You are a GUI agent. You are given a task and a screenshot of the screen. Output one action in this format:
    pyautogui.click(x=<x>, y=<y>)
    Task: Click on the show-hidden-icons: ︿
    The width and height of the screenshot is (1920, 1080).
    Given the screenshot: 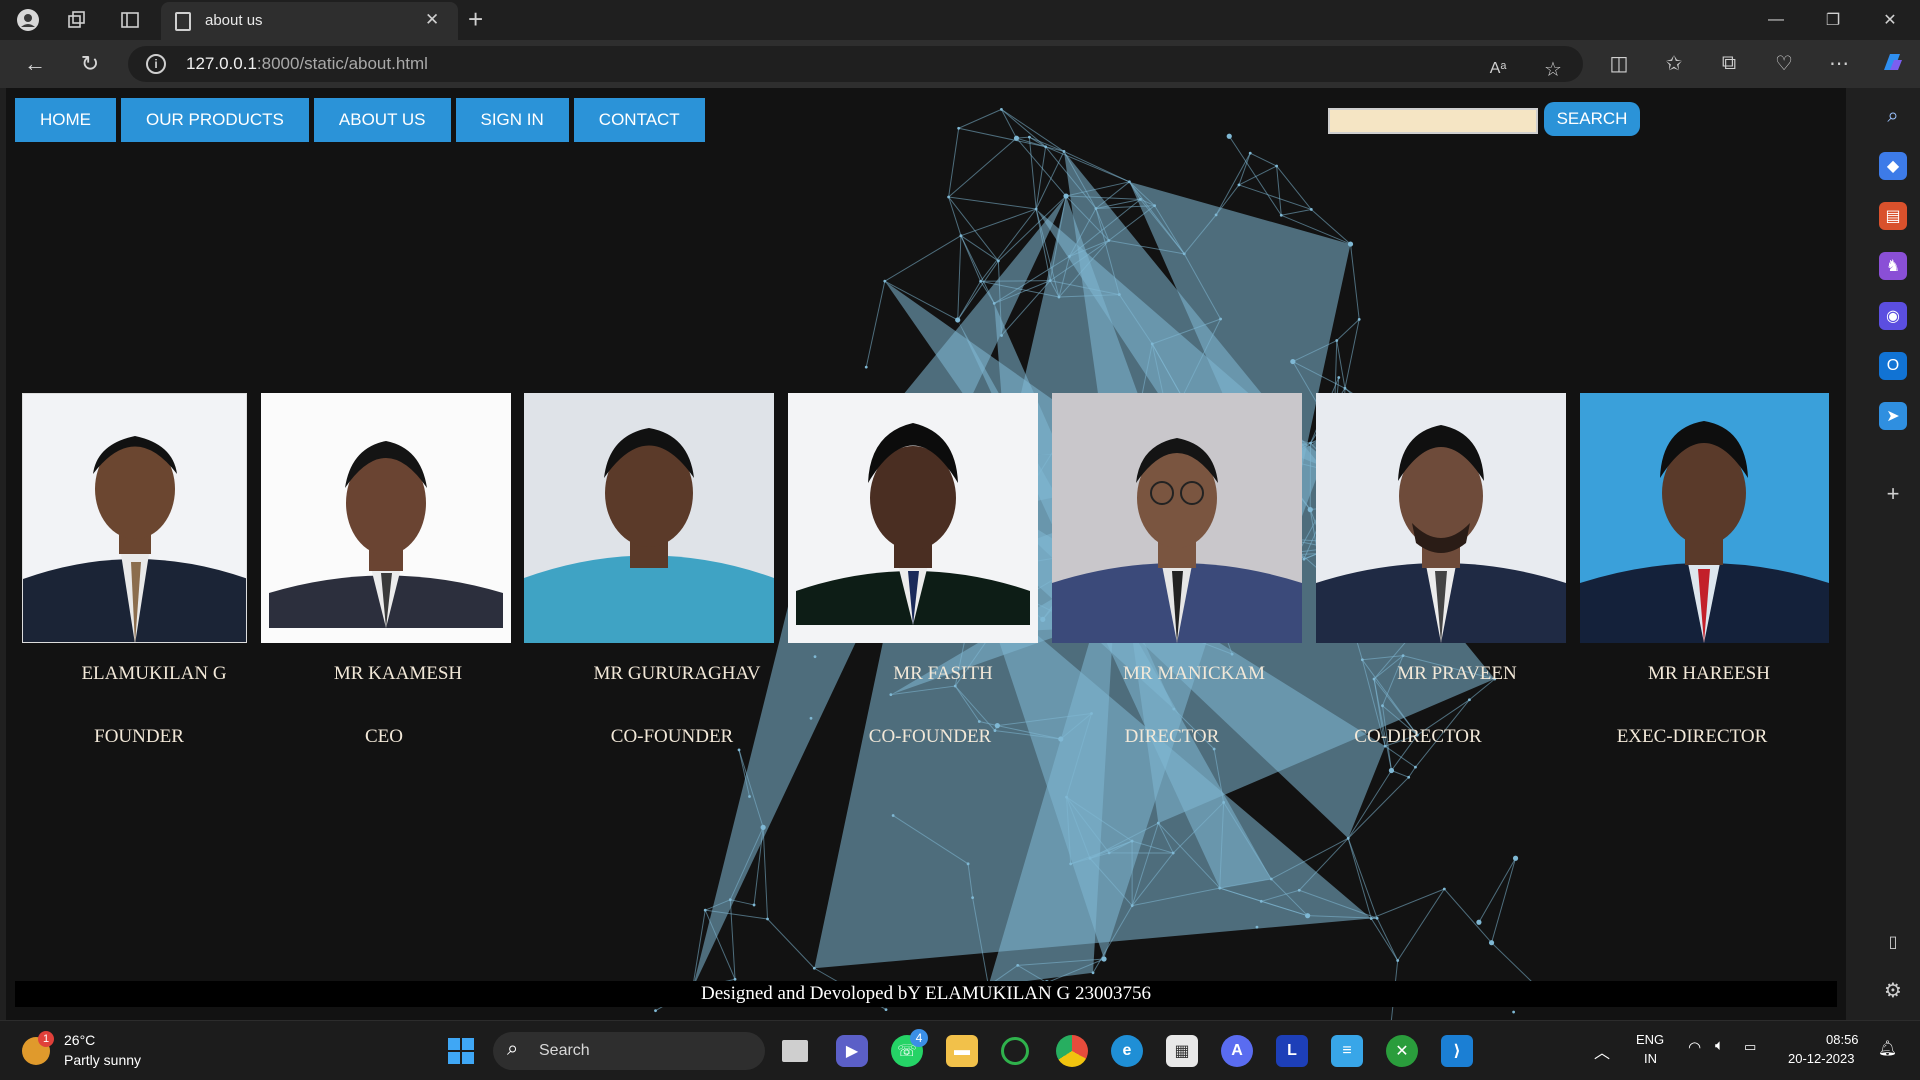 What is the action you would take?
    pyautogui.click(x=1602, y=1051)
    